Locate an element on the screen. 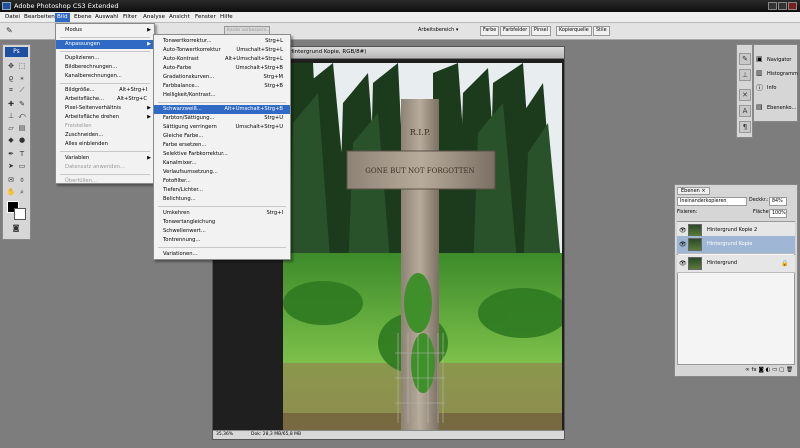 The image size is (800, 448). navigator-label: Navigator is located at coordinates (779, 60).